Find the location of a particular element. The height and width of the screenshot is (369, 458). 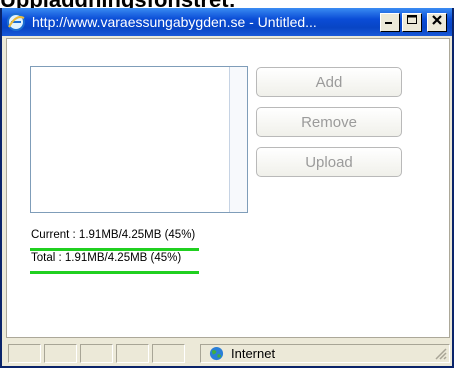

resize-grip-icon is located at coordinates (441, 354).